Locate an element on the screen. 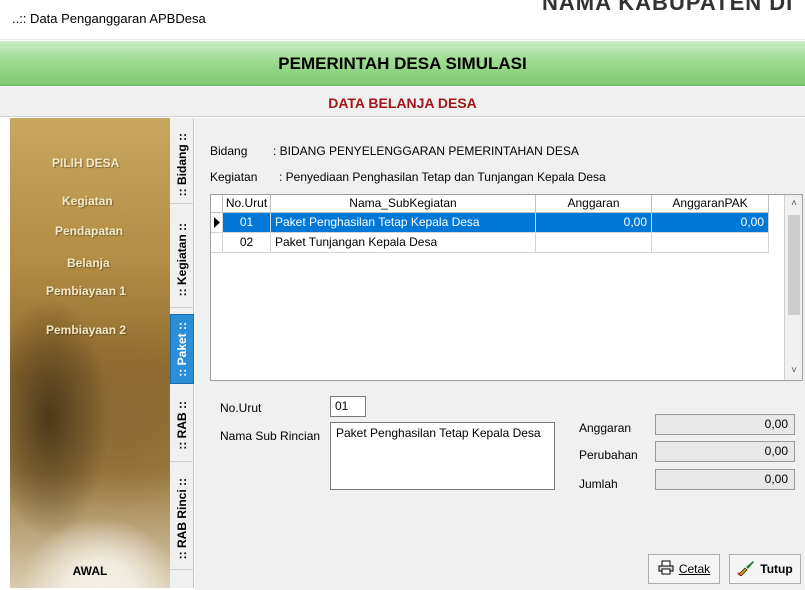  table-row: 02 Paket Tunjangan Kepala Desa is located at coordinates (490, 243).